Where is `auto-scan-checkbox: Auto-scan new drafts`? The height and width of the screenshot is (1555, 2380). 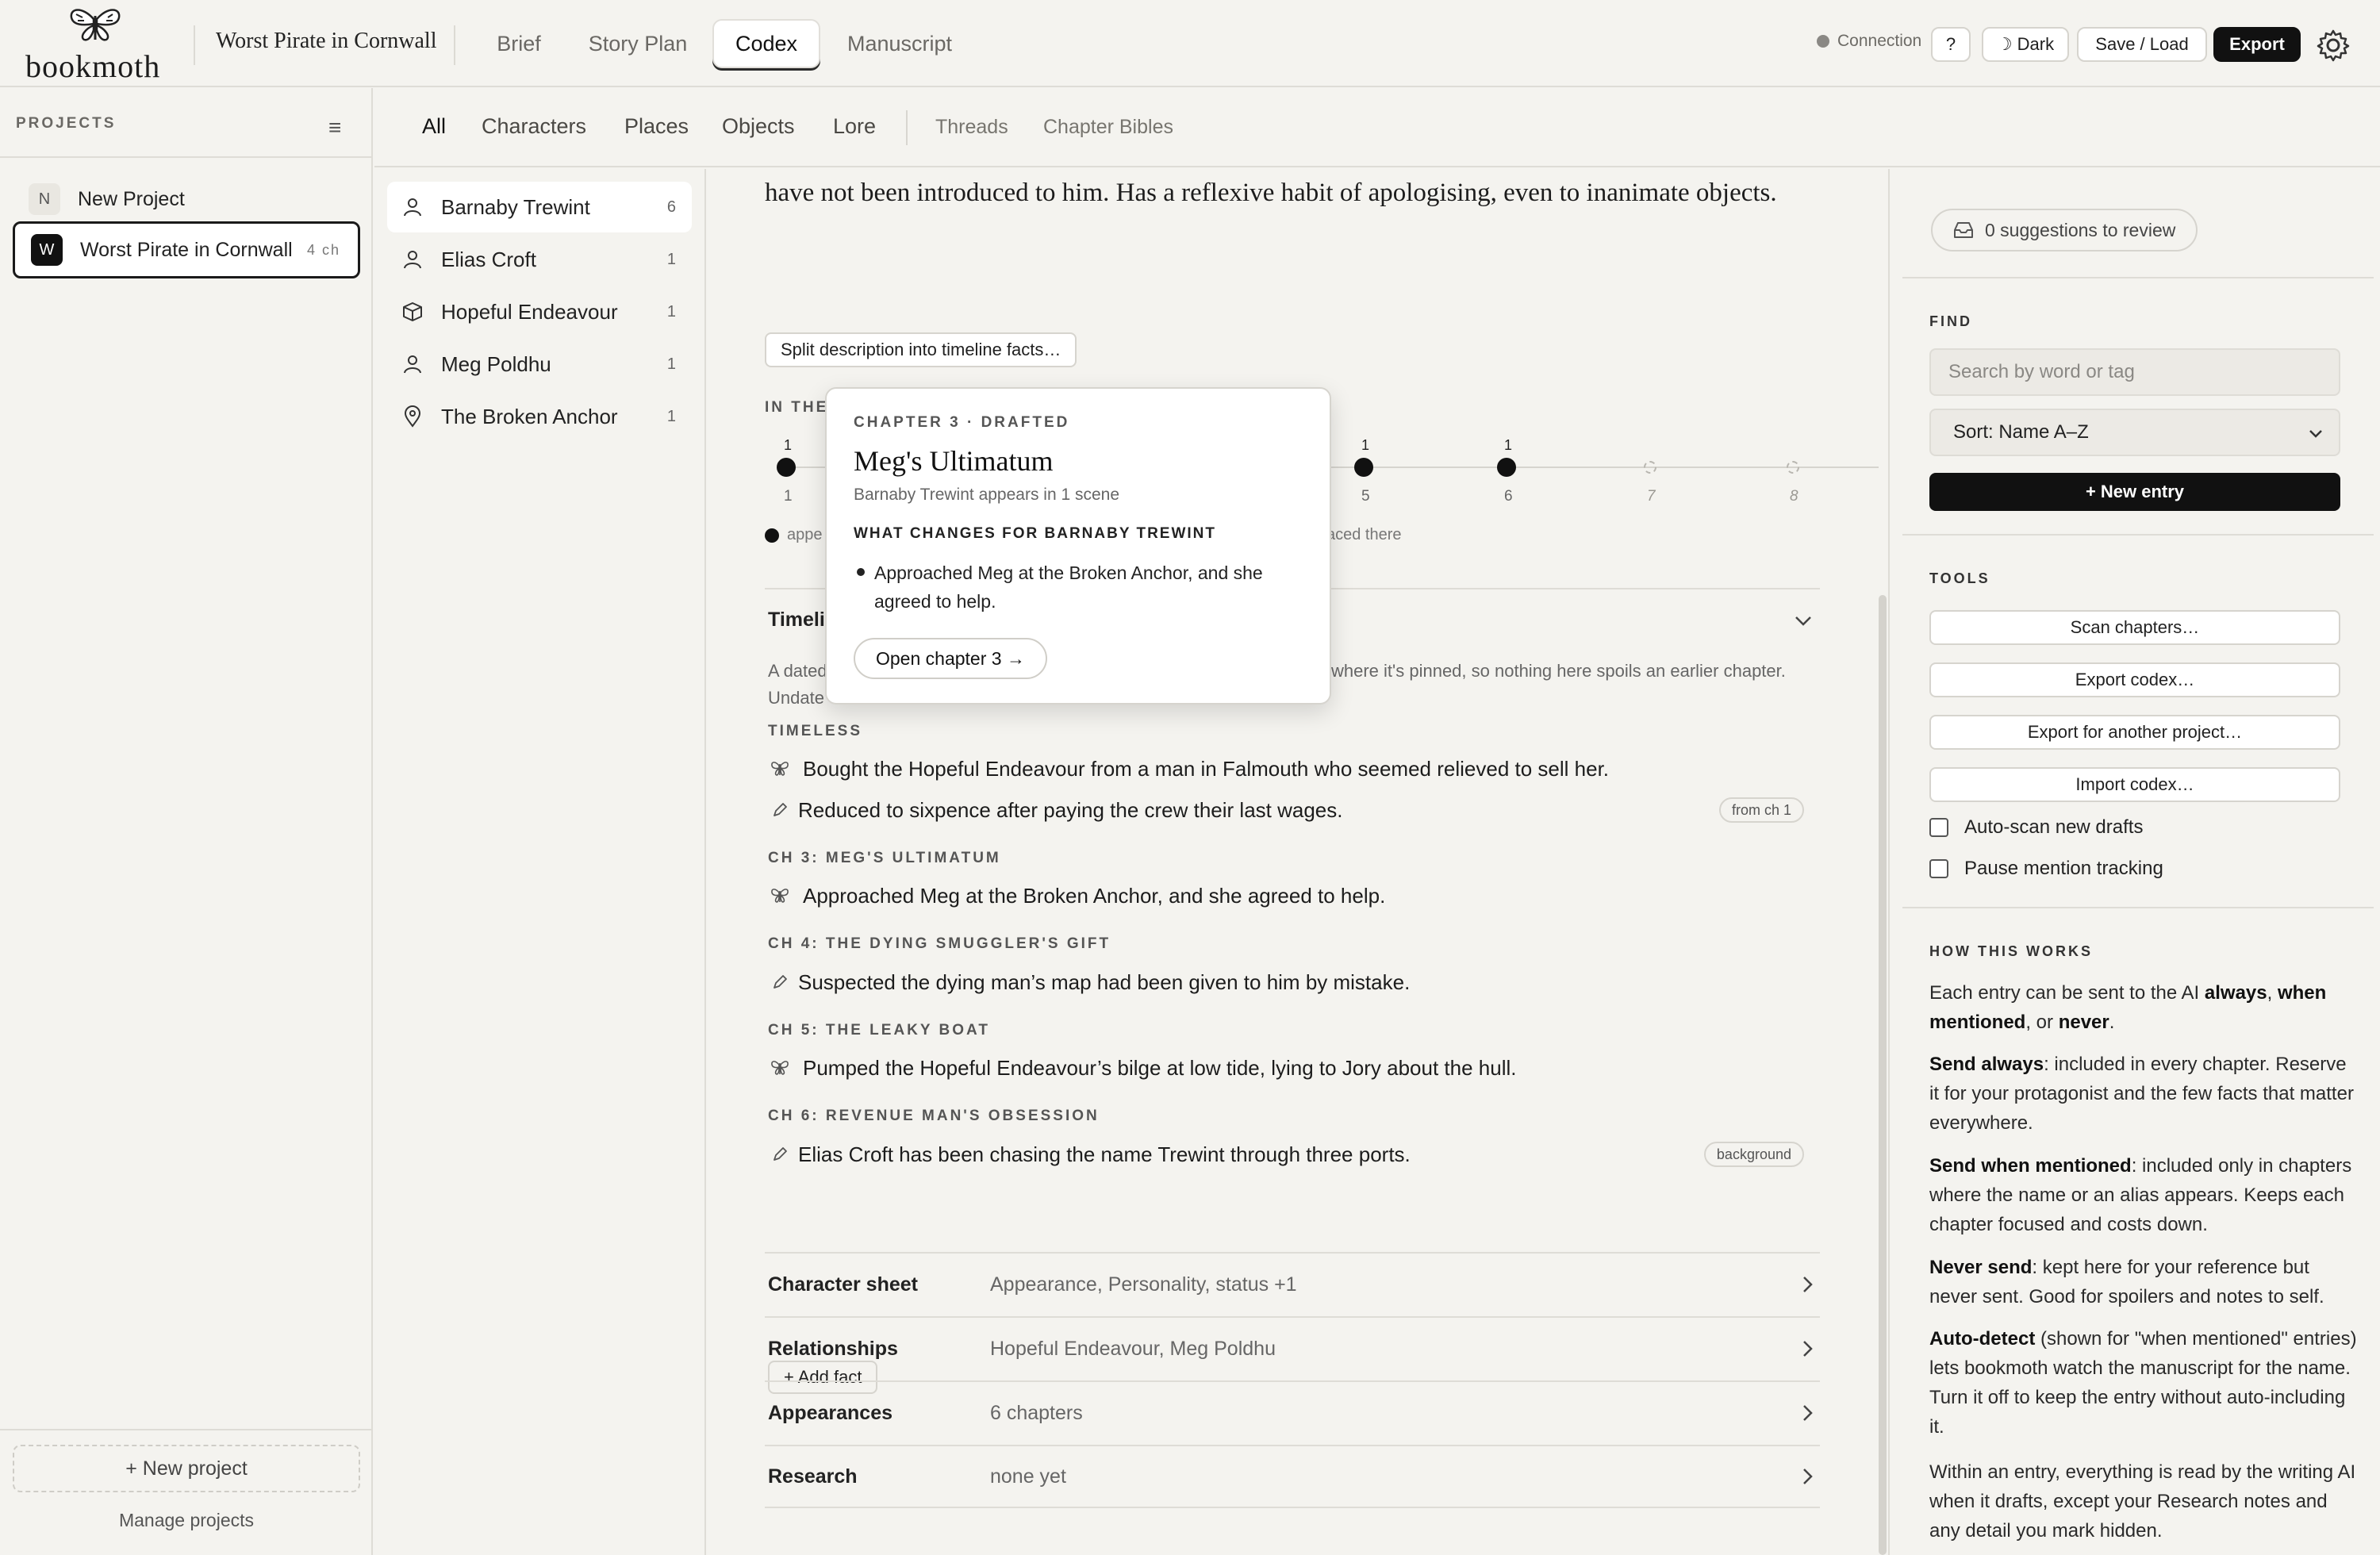 auto-scan-checkbox: Auto-scan new drafts is located at coordinates (2036, 828).